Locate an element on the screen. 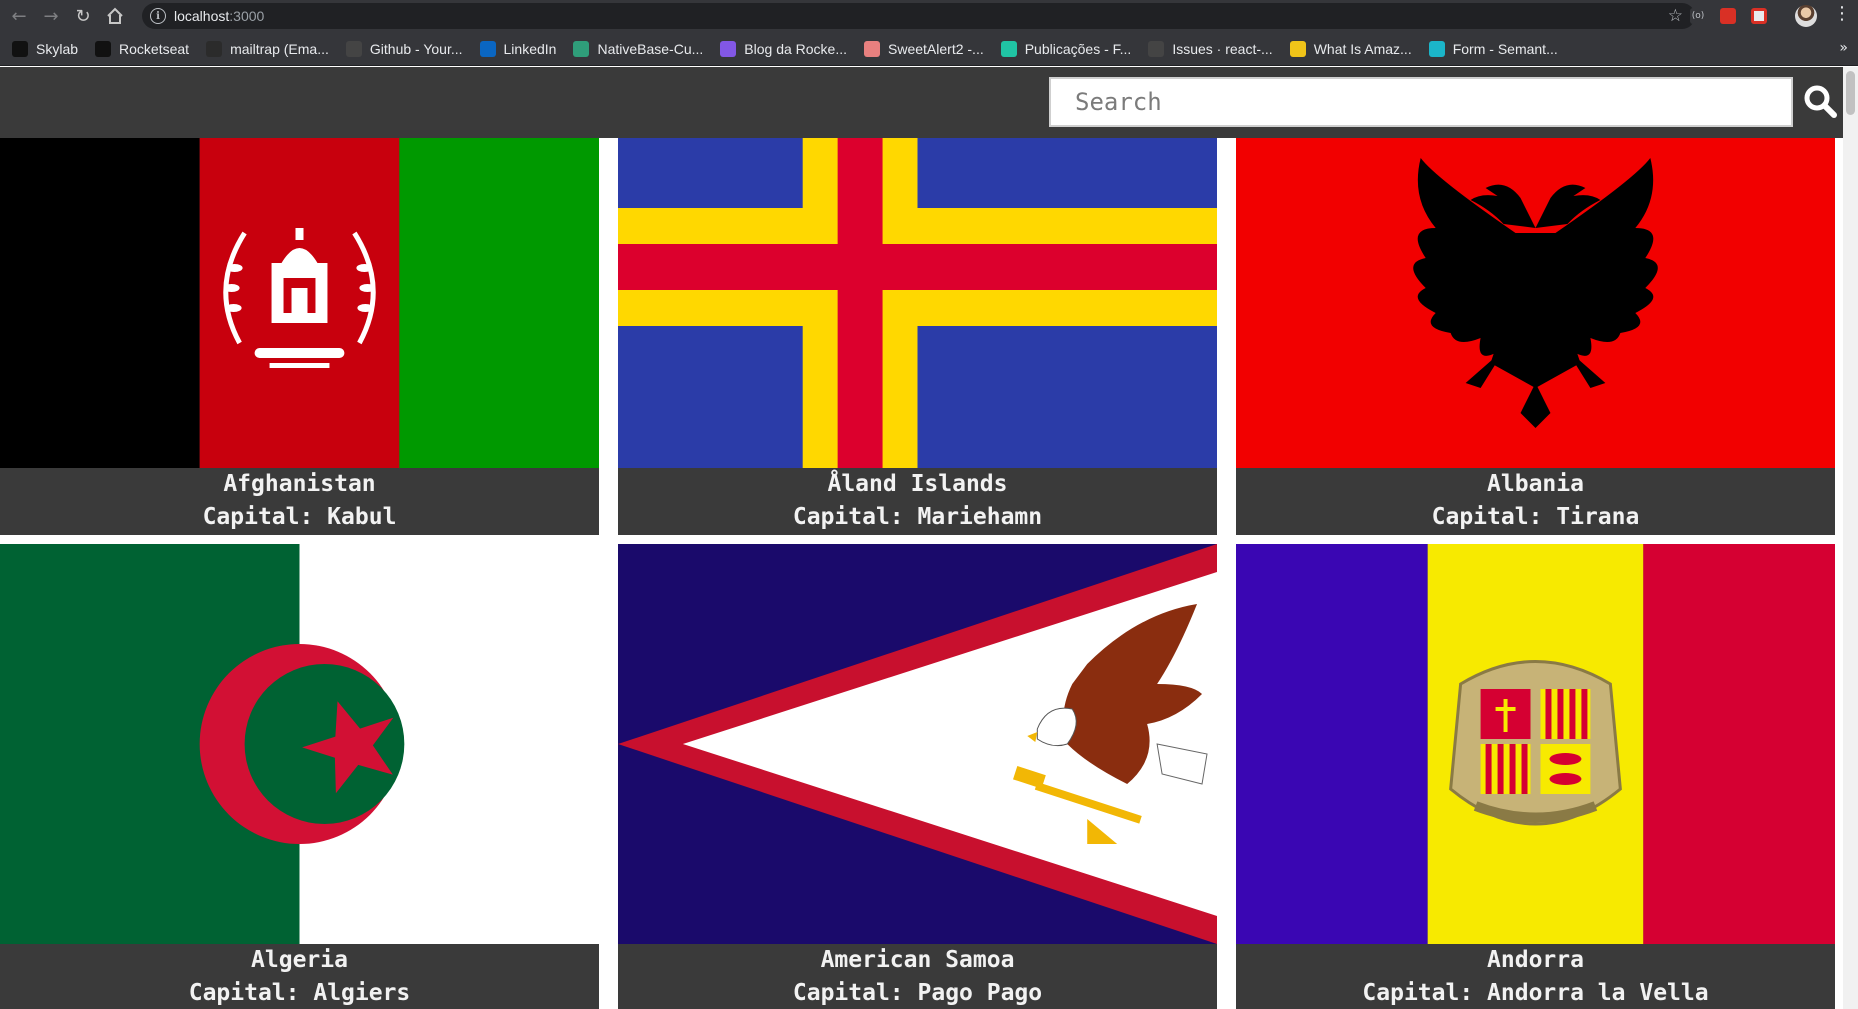  diamond-icon is located at coordinates (1008, 48).